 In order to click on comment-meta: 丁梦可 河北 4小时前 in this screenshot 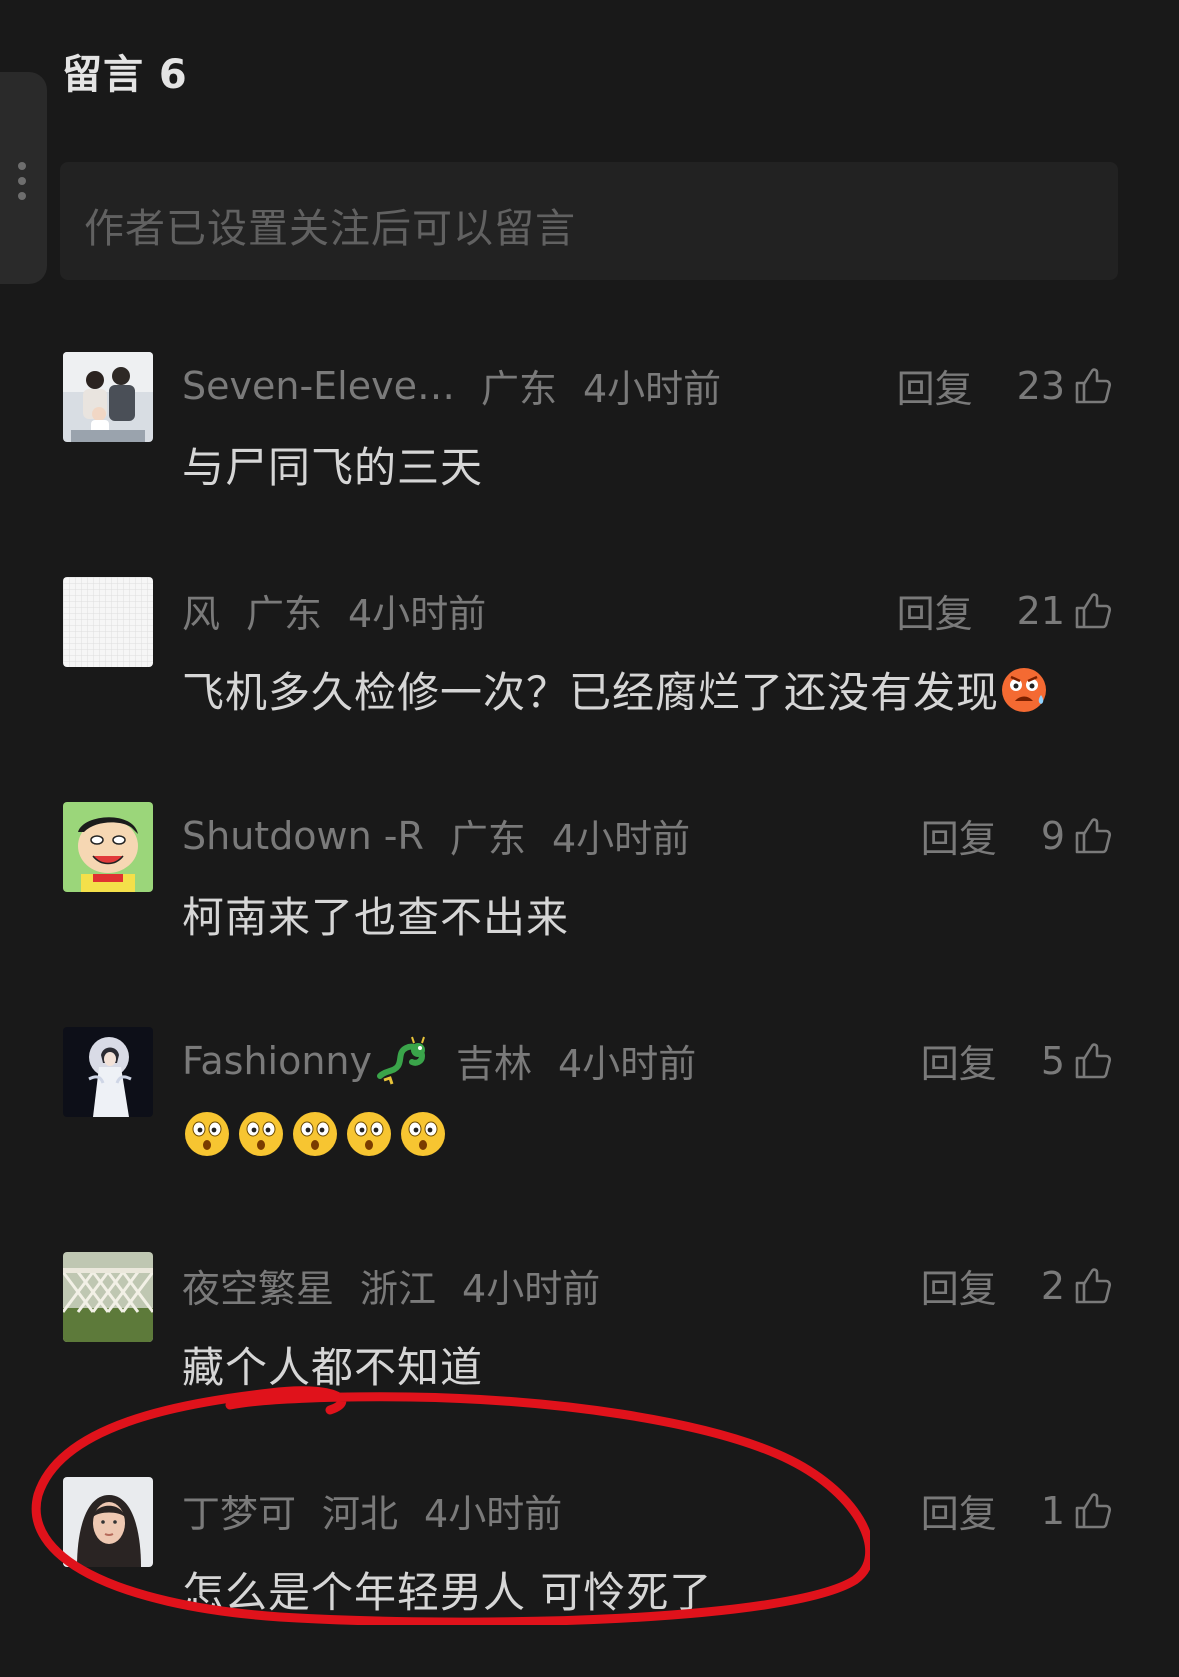, I will do `click(372, 1510)`.